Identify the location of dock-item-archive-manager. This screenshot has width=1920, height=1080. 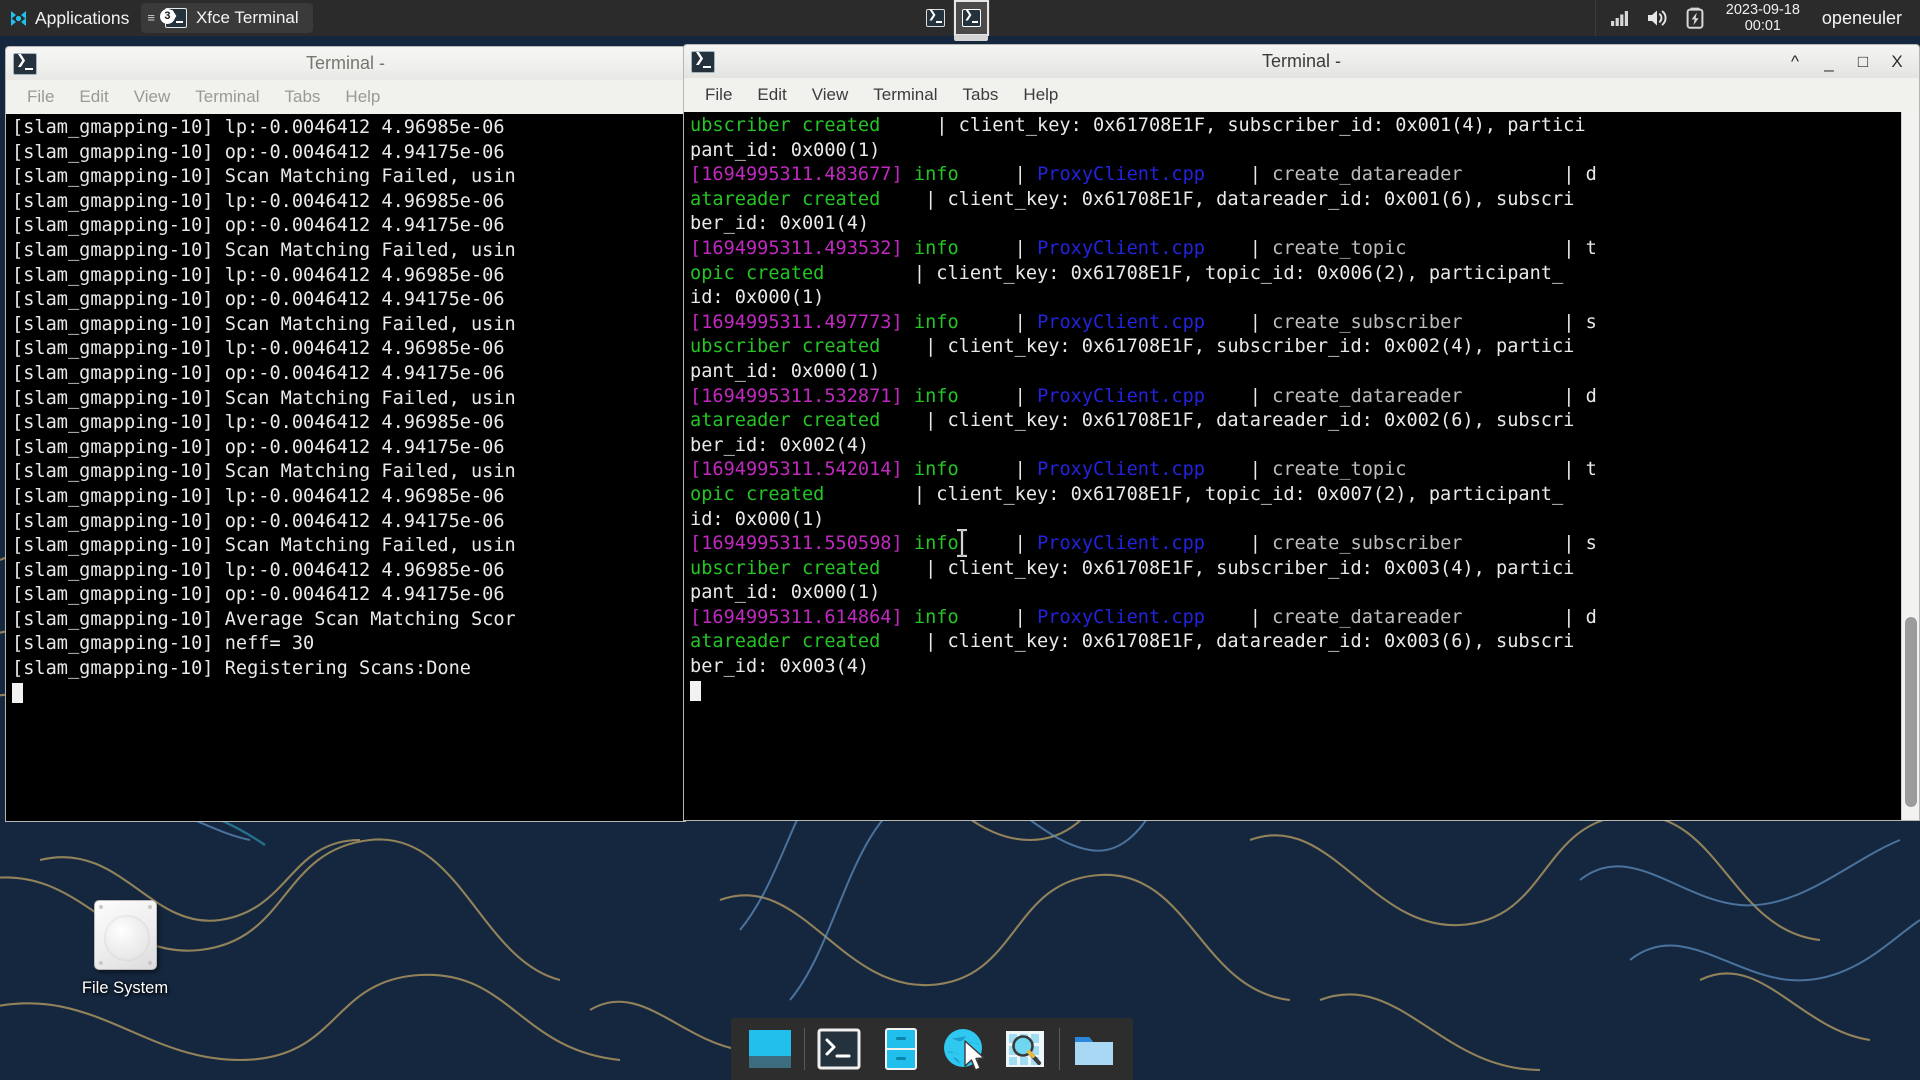
(901, 1049).